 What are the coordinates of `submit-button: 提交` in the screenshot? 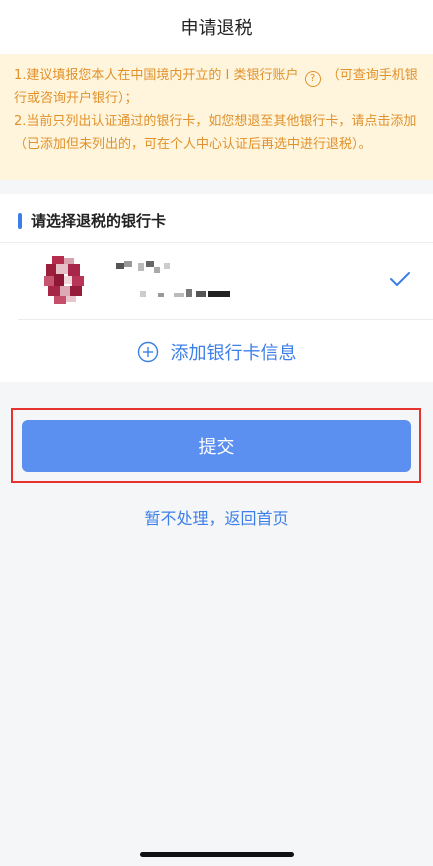 It's located at (216, 446).